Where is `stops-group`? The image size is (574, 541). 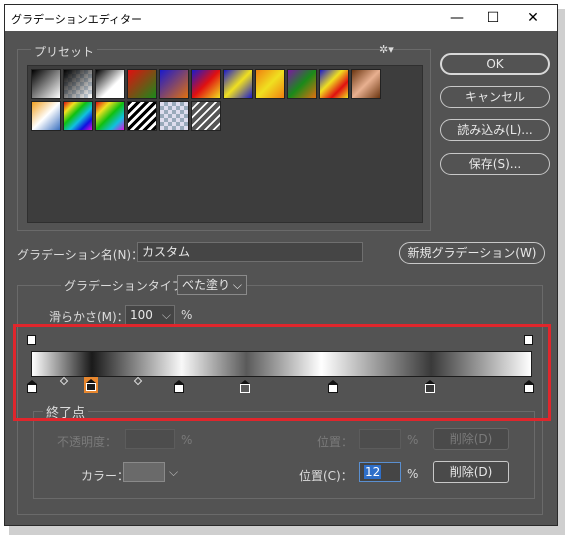
stops-group is located at coordinates (284, 455).